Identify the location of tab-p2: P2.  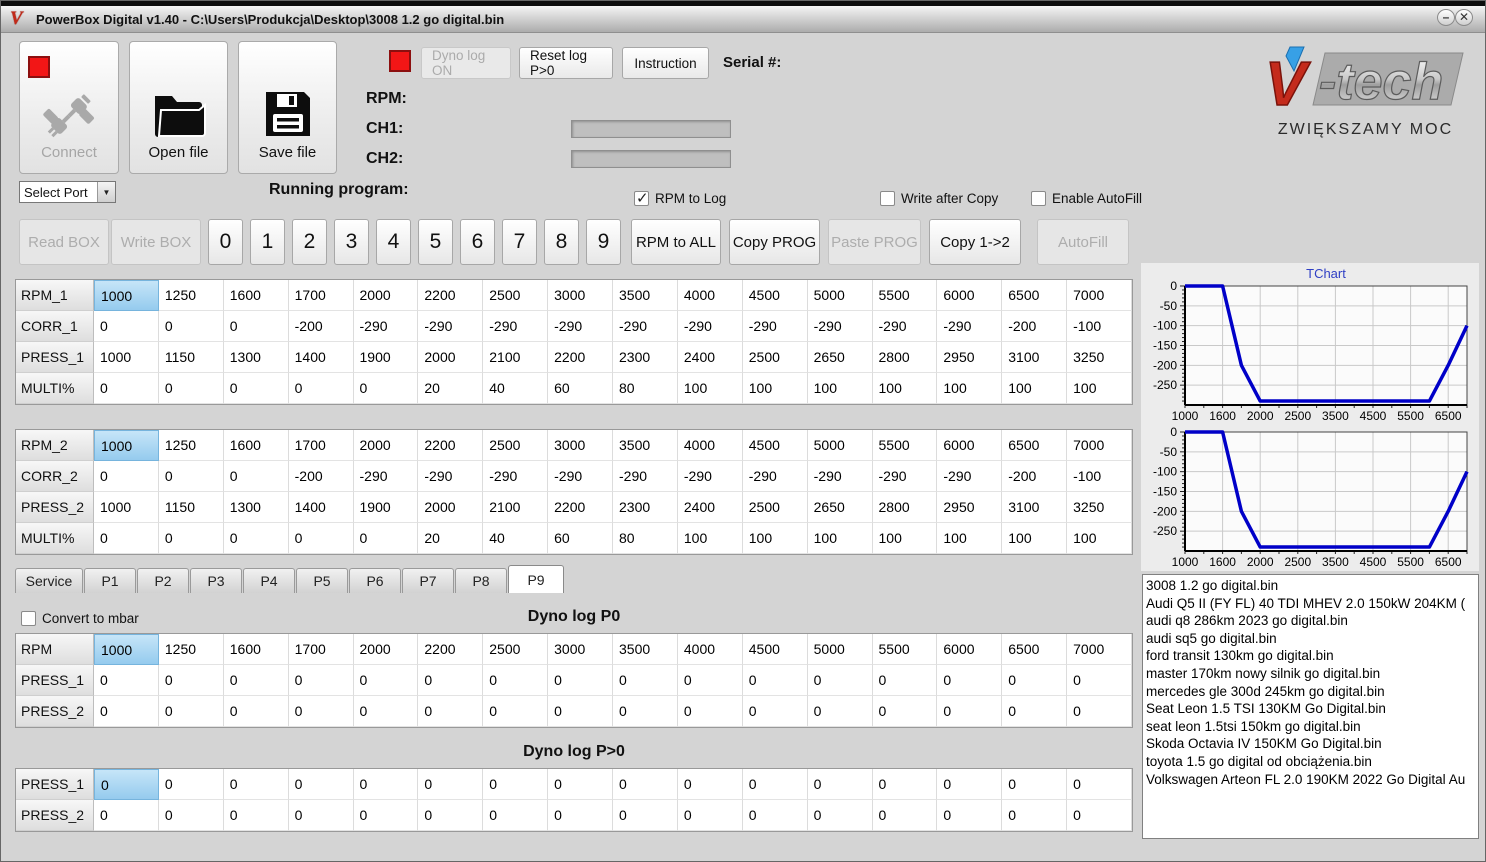
(163, 580).